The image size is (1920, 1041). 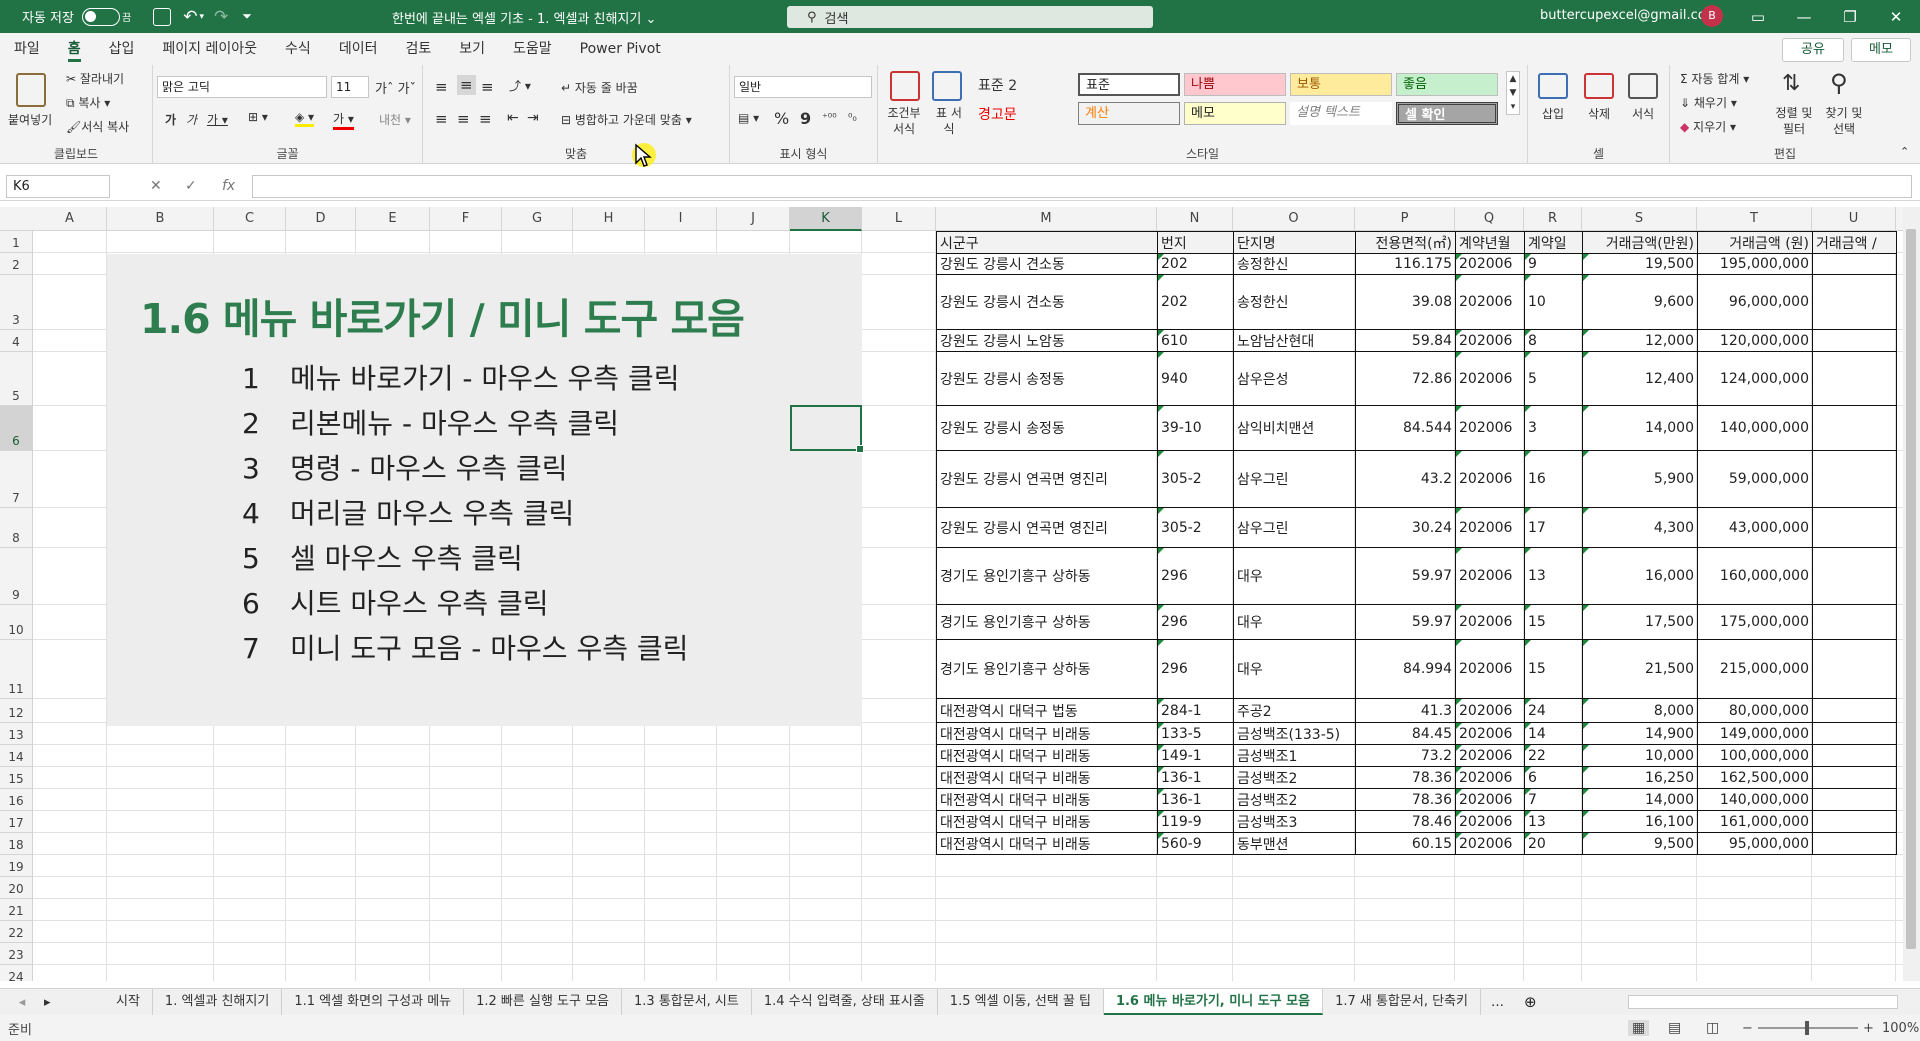 I want to click on tab-power-pivot: Power Pivot, so click(x=620, y=49).